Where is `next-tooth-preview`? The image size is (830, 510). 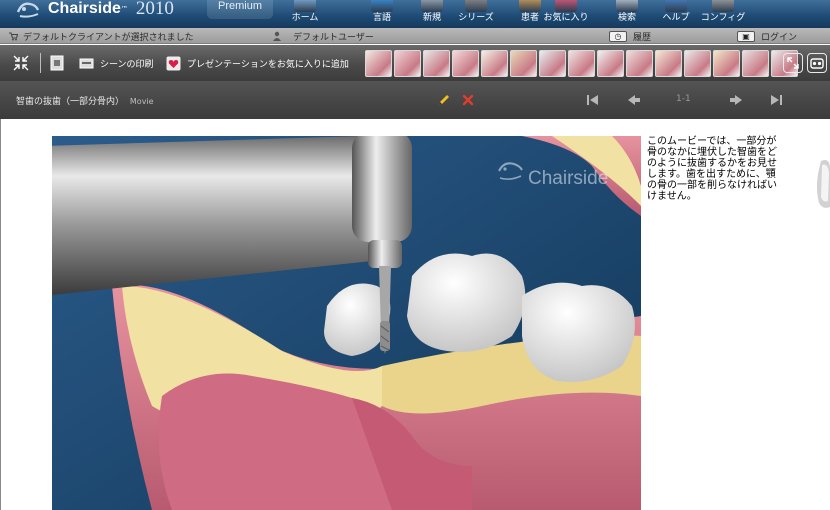 next-tooth-preview is located at coordinates (810, 184).